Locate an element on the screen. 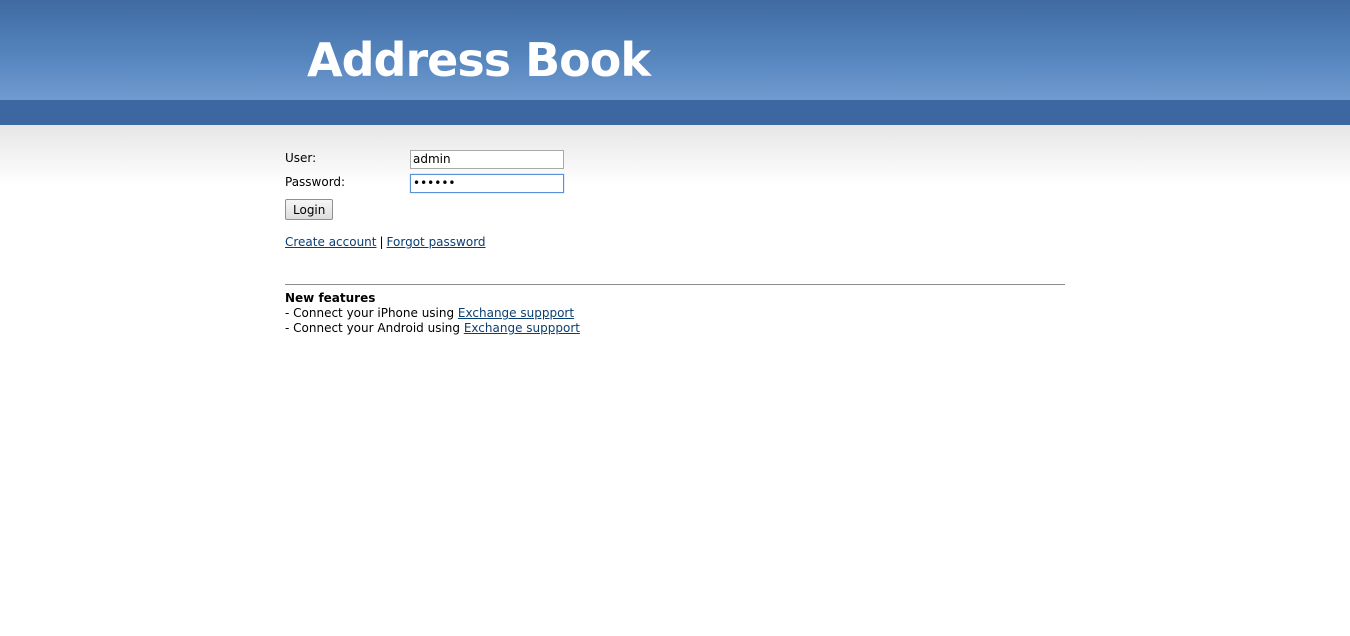  header-bar is located at coordinates (675, 112).